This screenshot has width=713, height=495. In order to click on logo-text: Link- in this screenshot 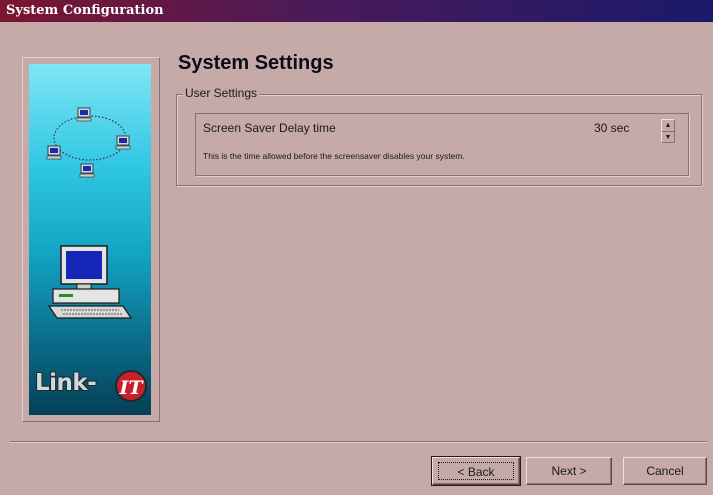, I will do `click(66, 383)`.